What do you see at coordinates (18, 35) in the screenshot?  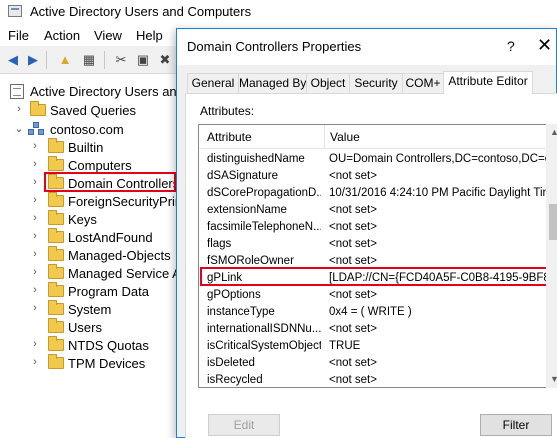 I see `menu-file: File` at bounding box center [18, 35].